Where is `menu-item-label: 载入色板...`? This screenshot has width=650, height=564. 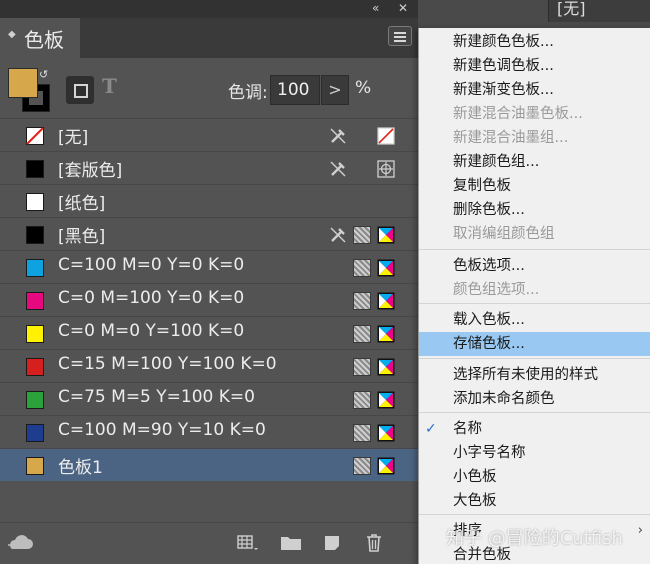 menu-item-label: 载入色板... is located at coordinates (489, 320).